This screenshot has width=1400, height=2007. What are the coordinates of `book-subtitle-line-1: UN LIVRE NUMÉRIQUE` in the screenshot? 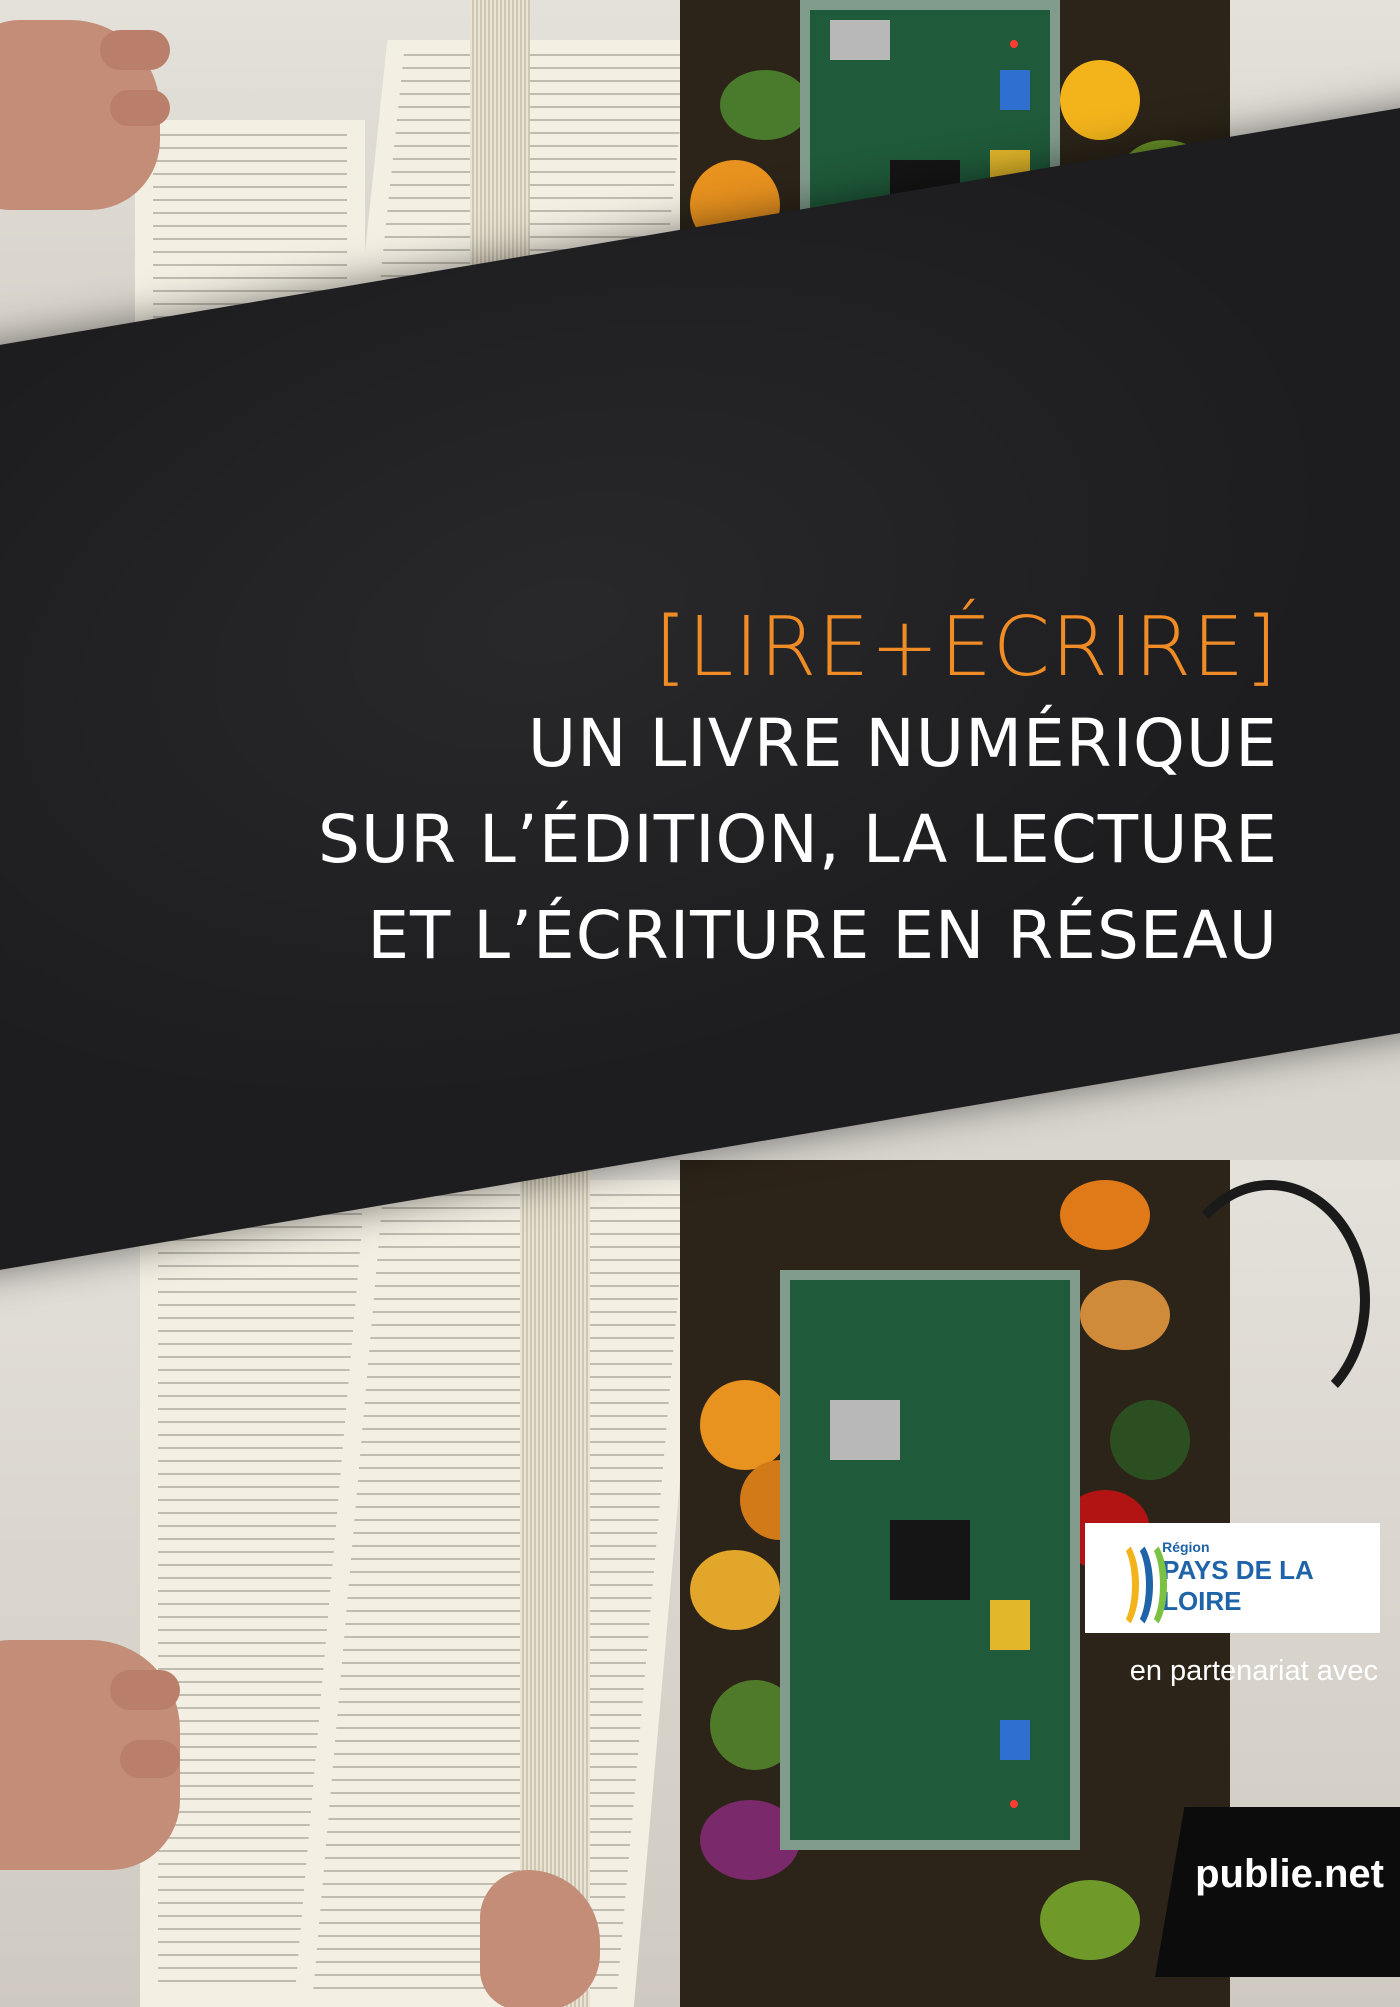 It's located at (902, 743).